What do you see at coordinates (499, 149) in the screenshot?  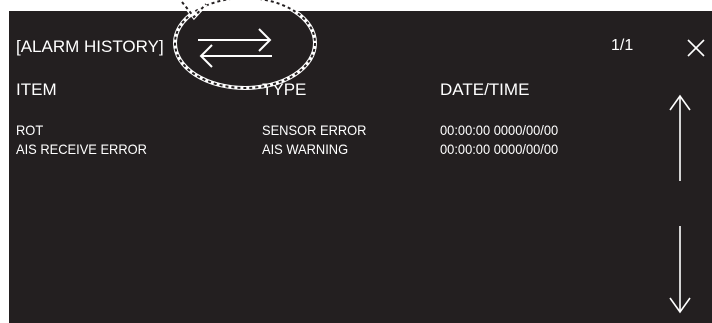 I see `row-2-datetime: 00:00:00 0000/00/00` at bounding box center [499, 149].